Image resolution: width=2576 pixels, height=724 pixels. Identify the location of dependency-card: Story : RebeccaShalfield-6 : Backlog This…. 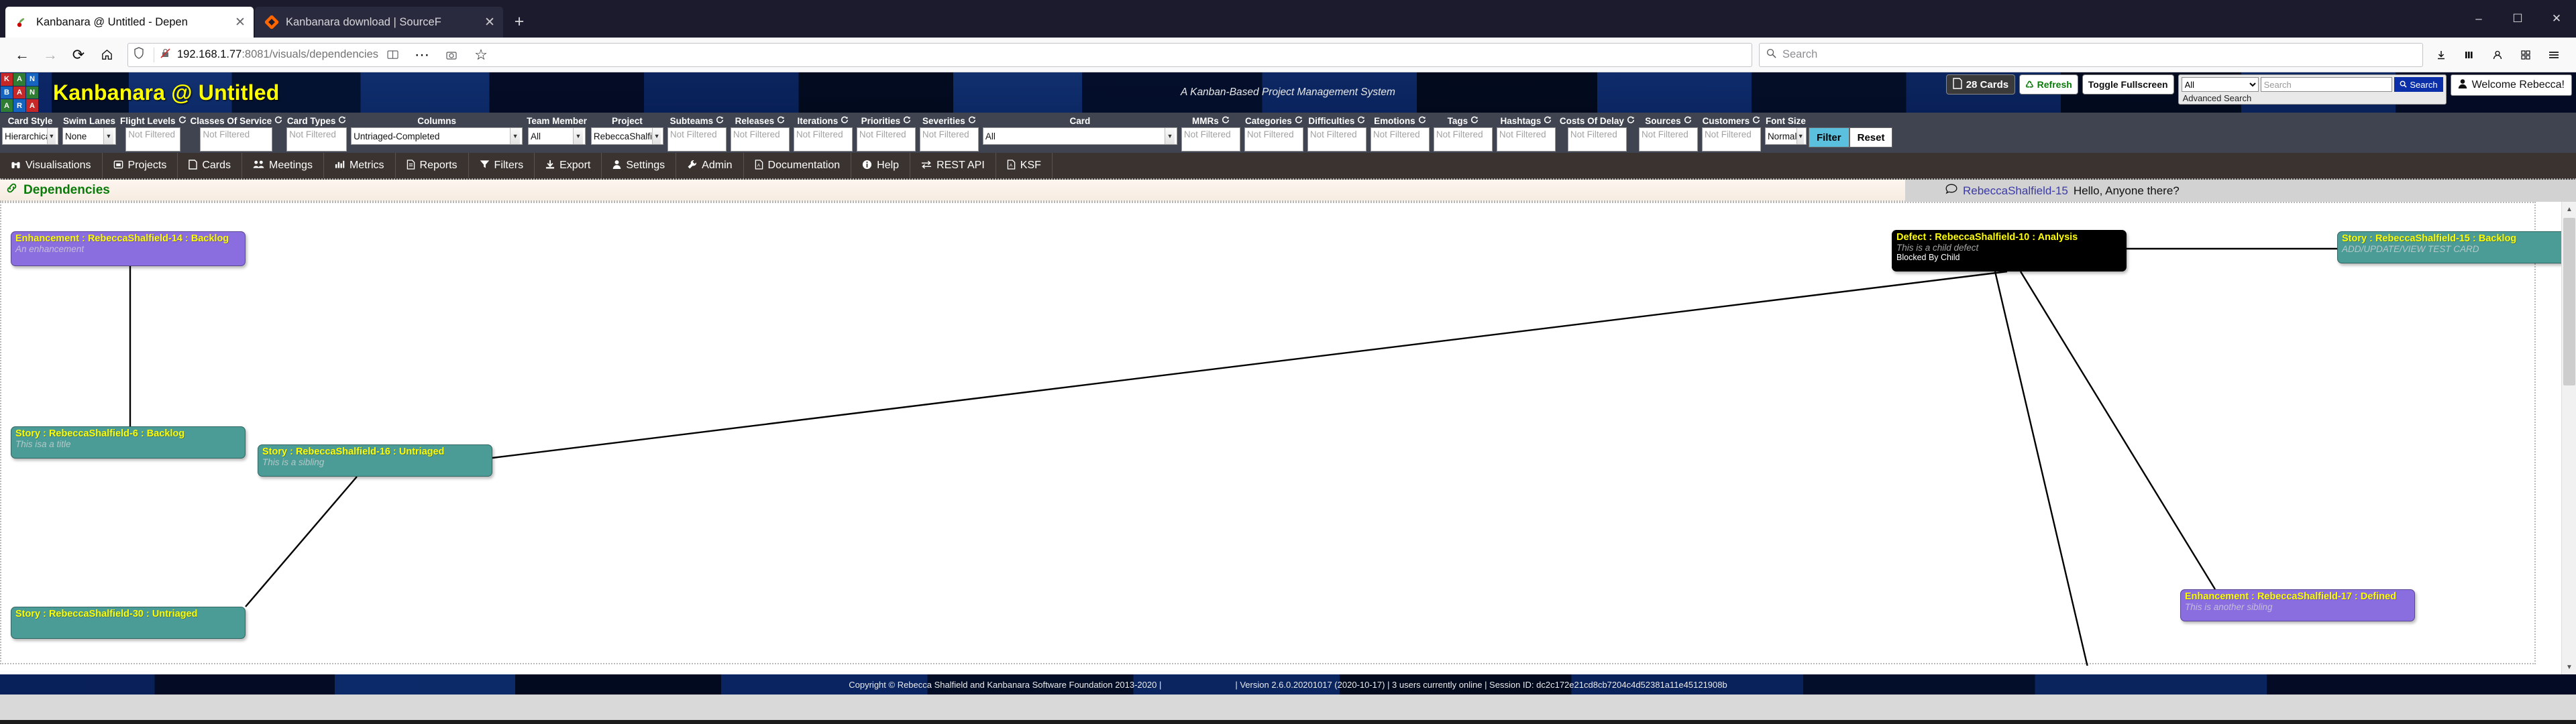
(128, 442).